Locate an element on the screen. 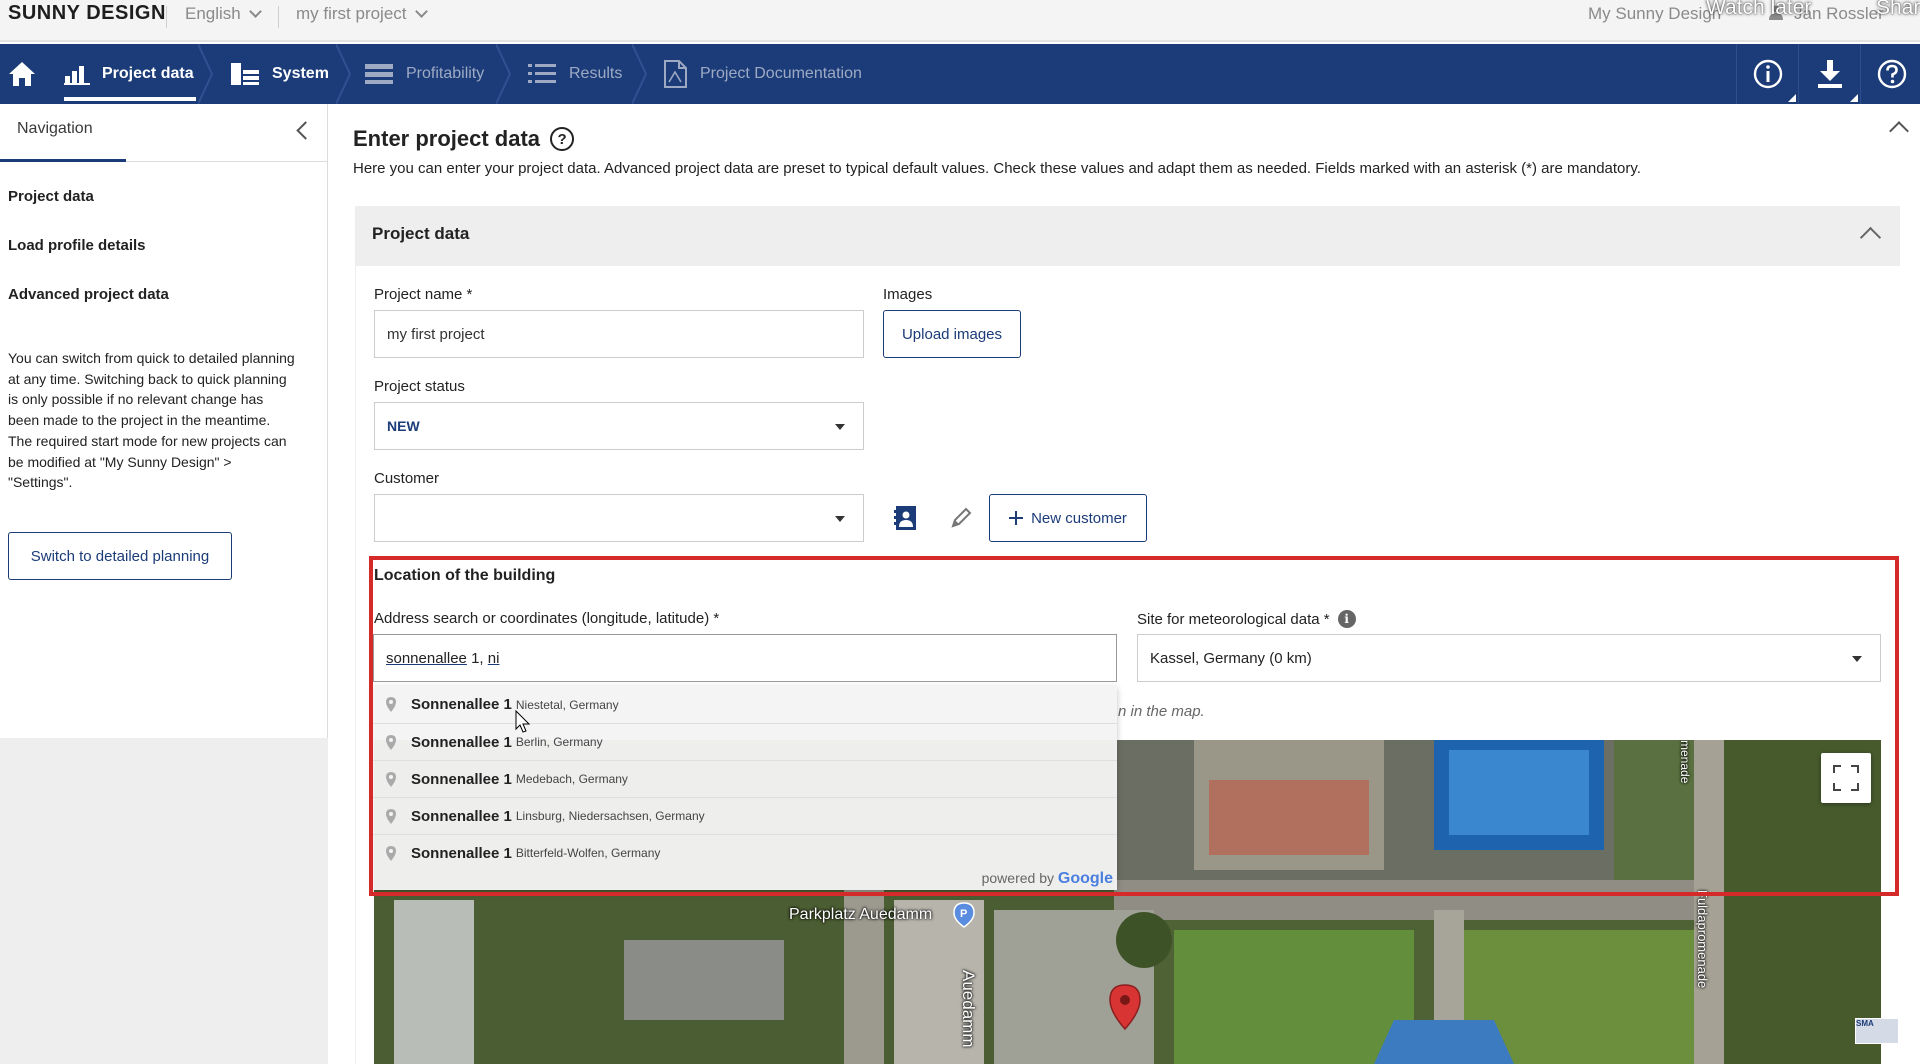  chevron-up-icon is located at coordinates (1870, 237).